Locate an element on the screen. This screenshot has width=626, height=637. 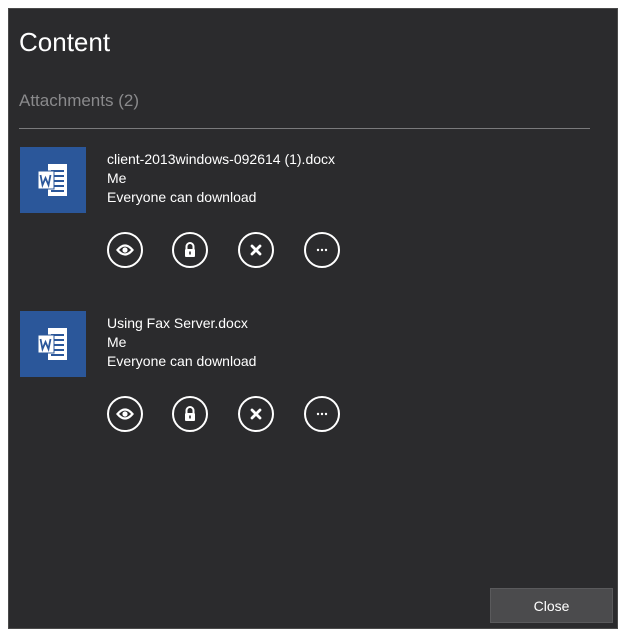
attachment-filename: Using Fax Server.docx is located at coordinates (177, 323).